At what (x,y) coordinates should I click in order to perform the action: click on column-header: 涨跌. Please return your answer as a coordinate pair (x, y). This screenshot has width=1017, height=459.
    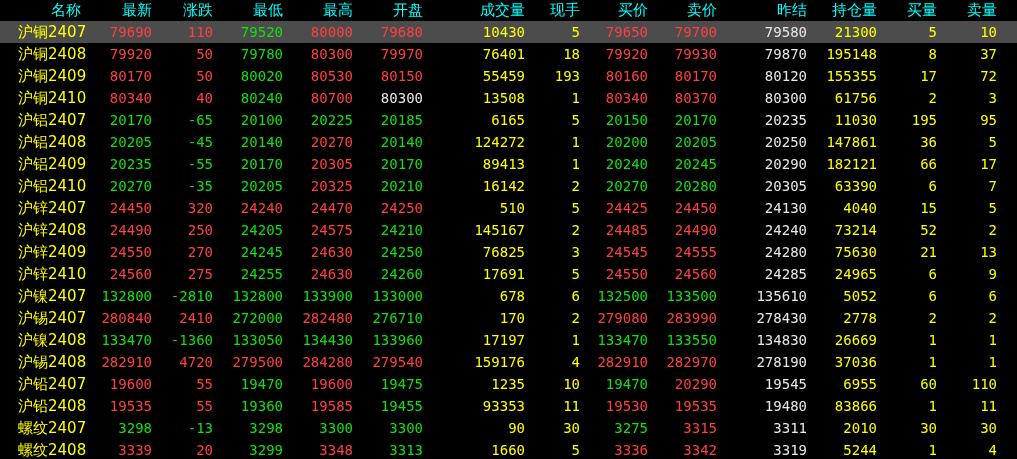
    Looking at the image, I should click on (182, 10).